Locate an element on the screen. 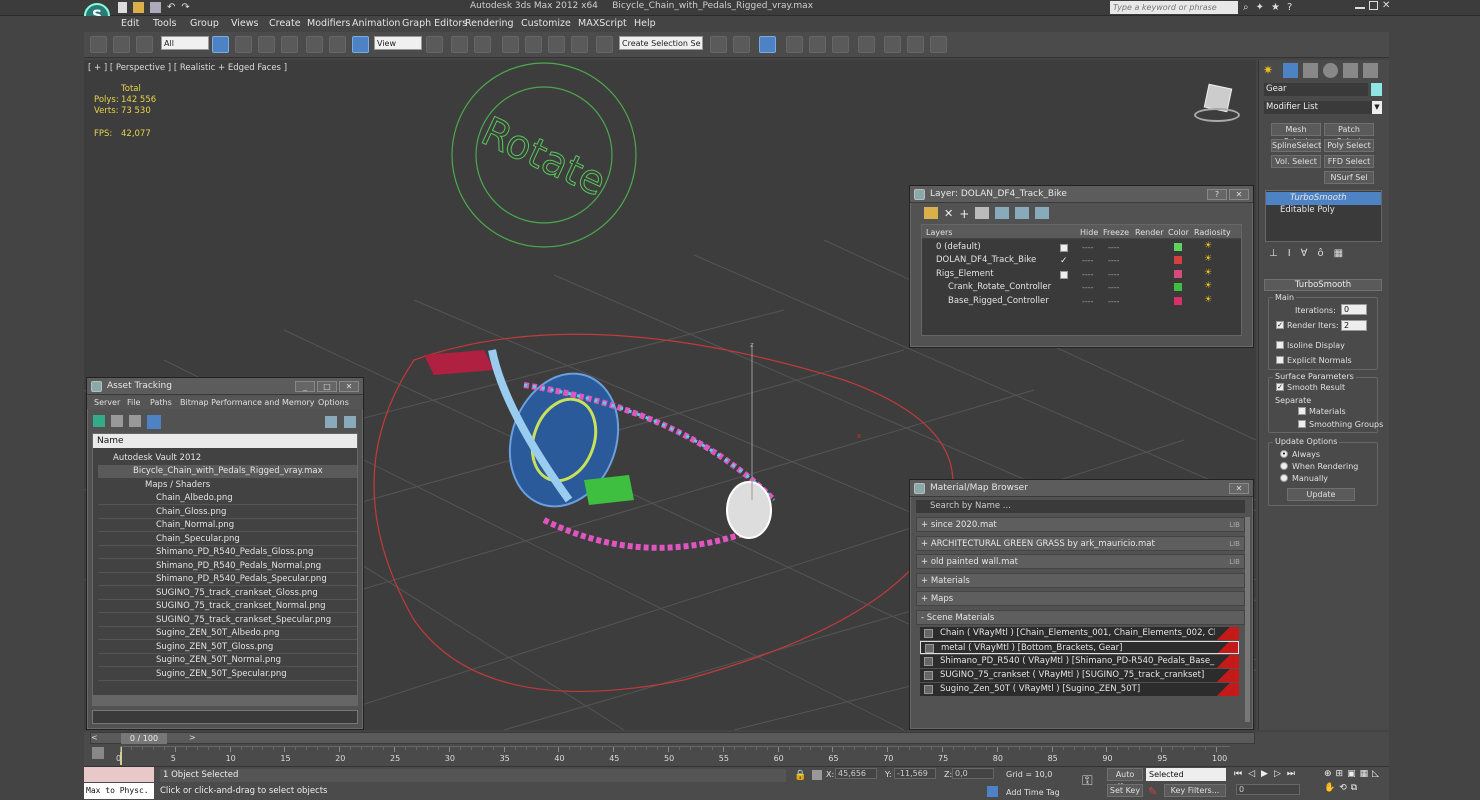 This screenshot has height=800, width=1480. grid-view-icon is located at coordinates (154, 422).